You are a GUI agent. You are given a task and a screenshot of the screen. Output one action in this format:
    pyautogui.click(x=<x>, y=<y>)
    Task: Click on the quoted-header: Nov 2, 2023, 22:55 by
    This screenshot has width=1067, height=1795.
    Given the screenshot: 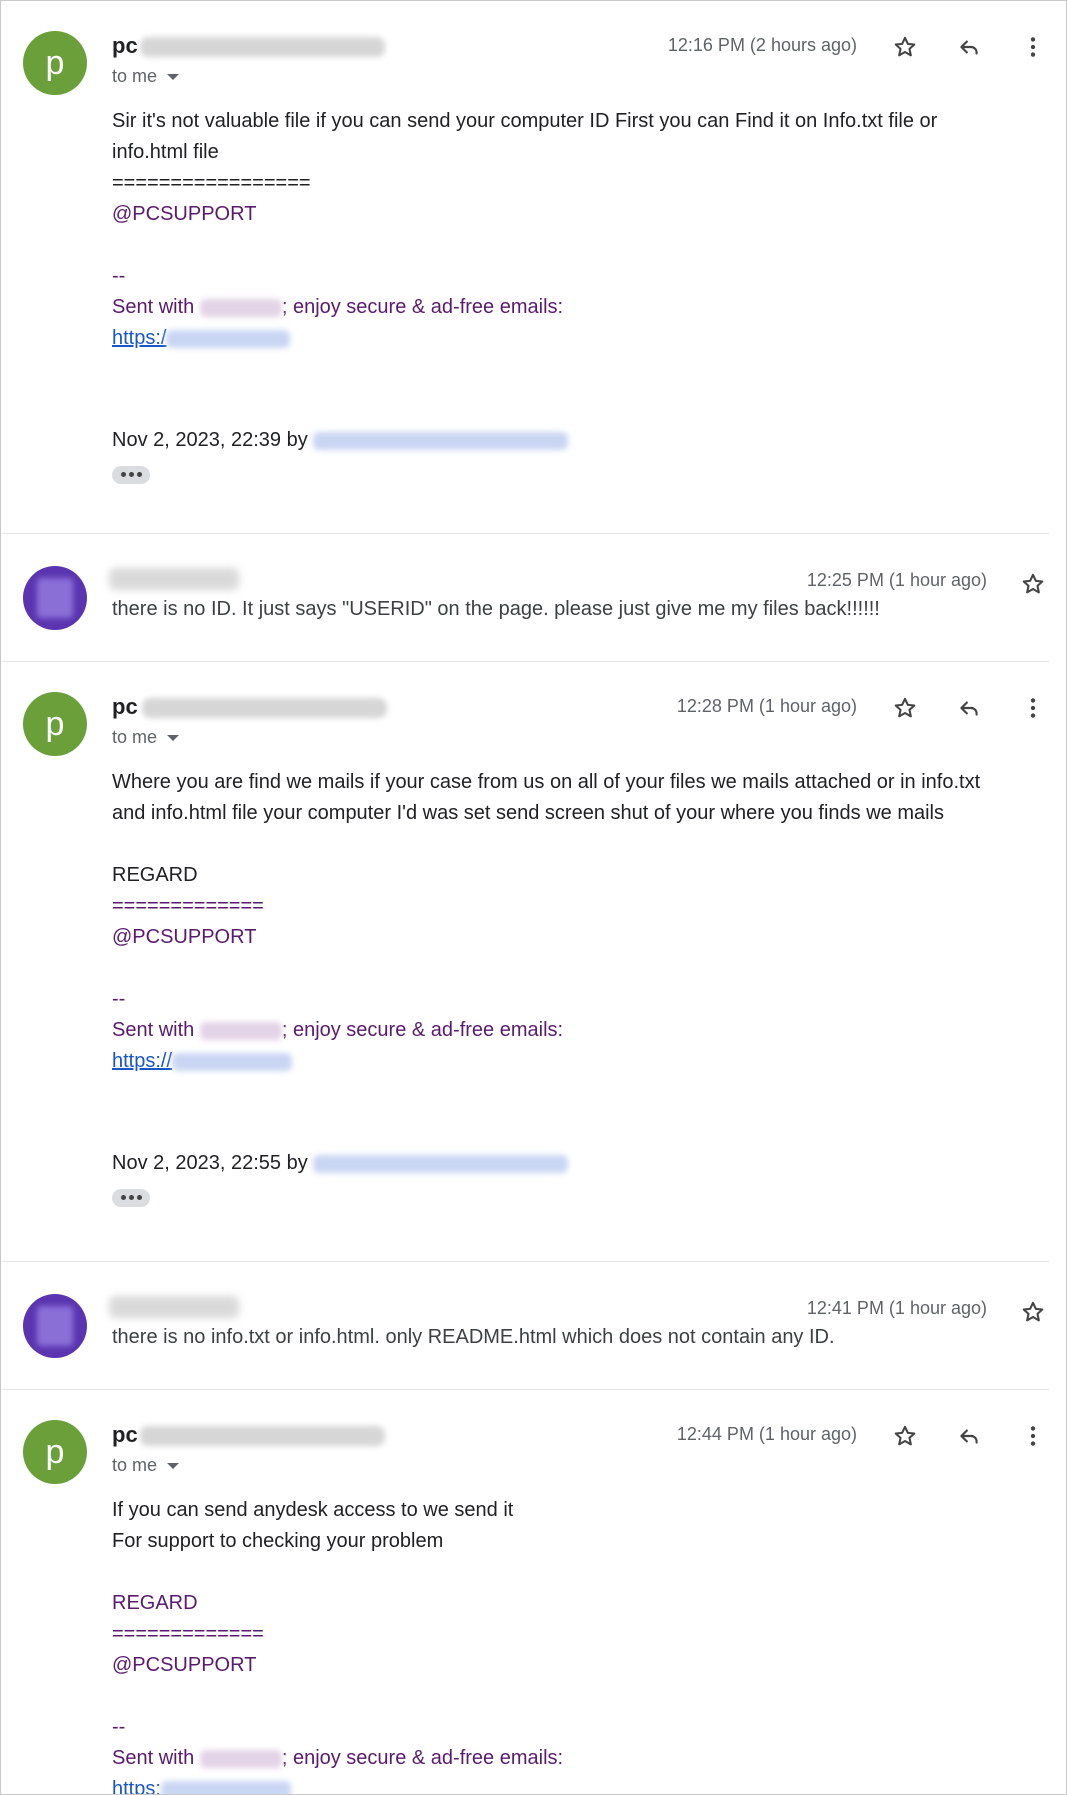 What is the action you would take?
    pyautogui.click(x=565, y=1163)
    